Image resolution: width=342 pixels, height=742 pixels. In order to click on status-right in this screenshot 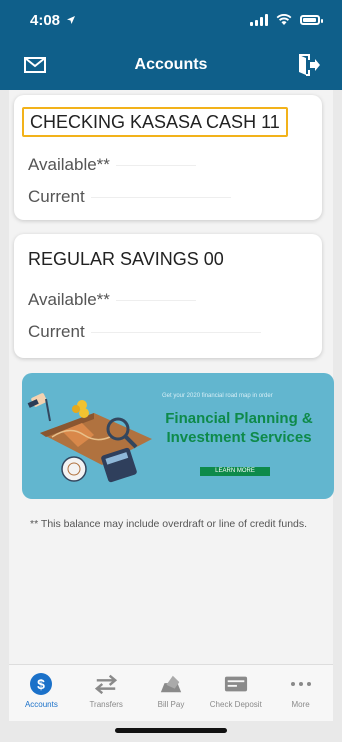, I will do `click(286, 20)`.